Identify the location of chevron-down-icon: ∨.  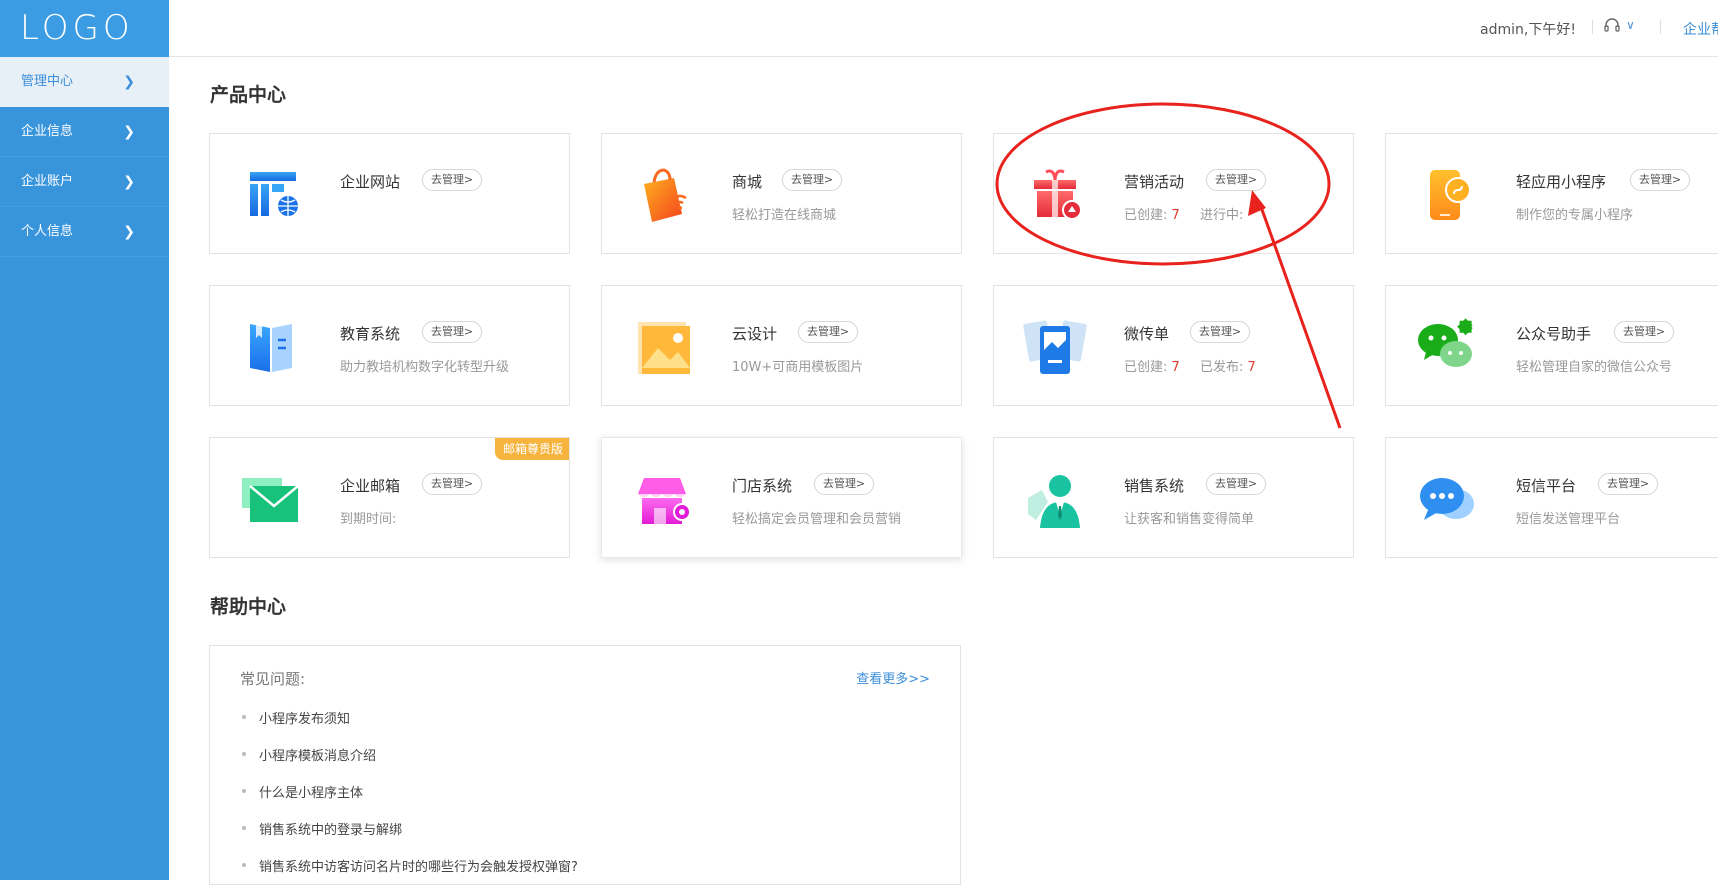
(1630, 25).